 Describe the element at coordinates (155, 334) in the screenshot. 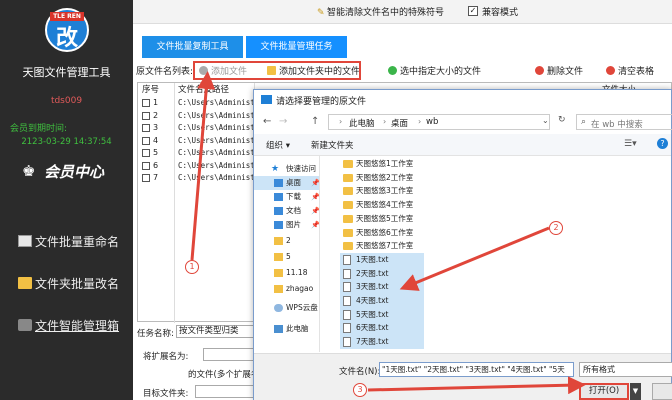

I see `task-name-label: 任务名称:` at that location.